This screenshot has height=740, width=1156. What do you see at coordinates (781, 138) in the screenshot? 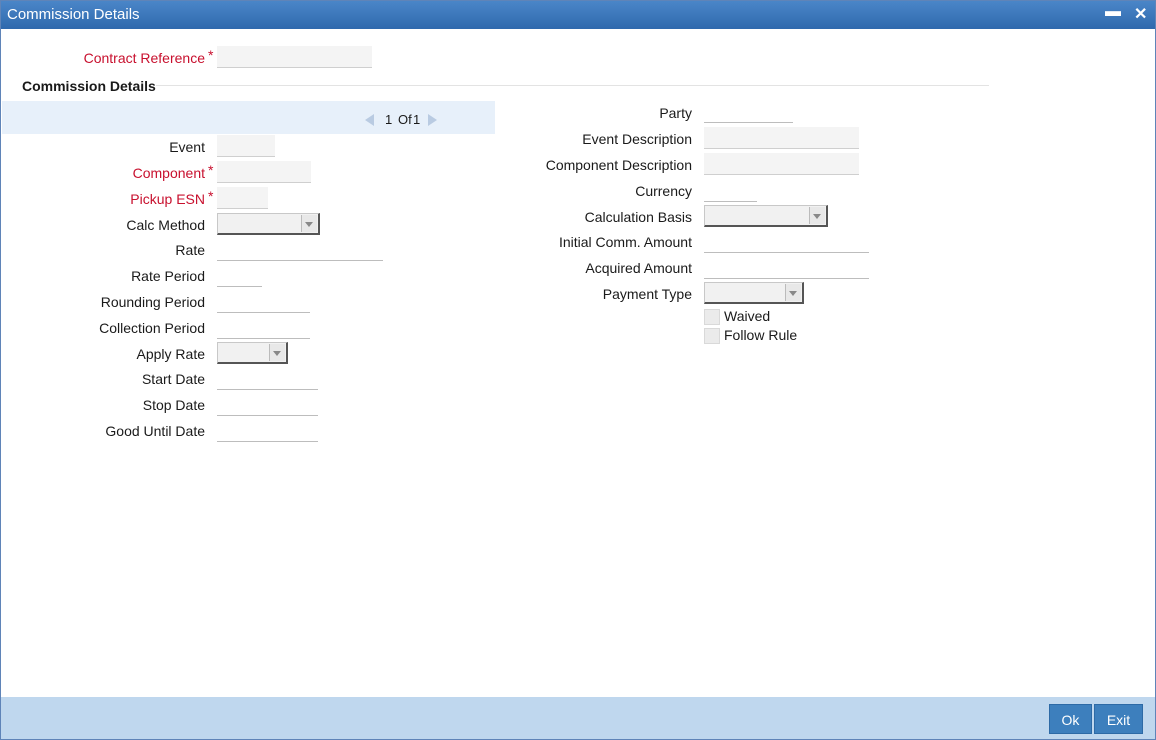
I see `event-description-input` at bounding box center [781, 138].